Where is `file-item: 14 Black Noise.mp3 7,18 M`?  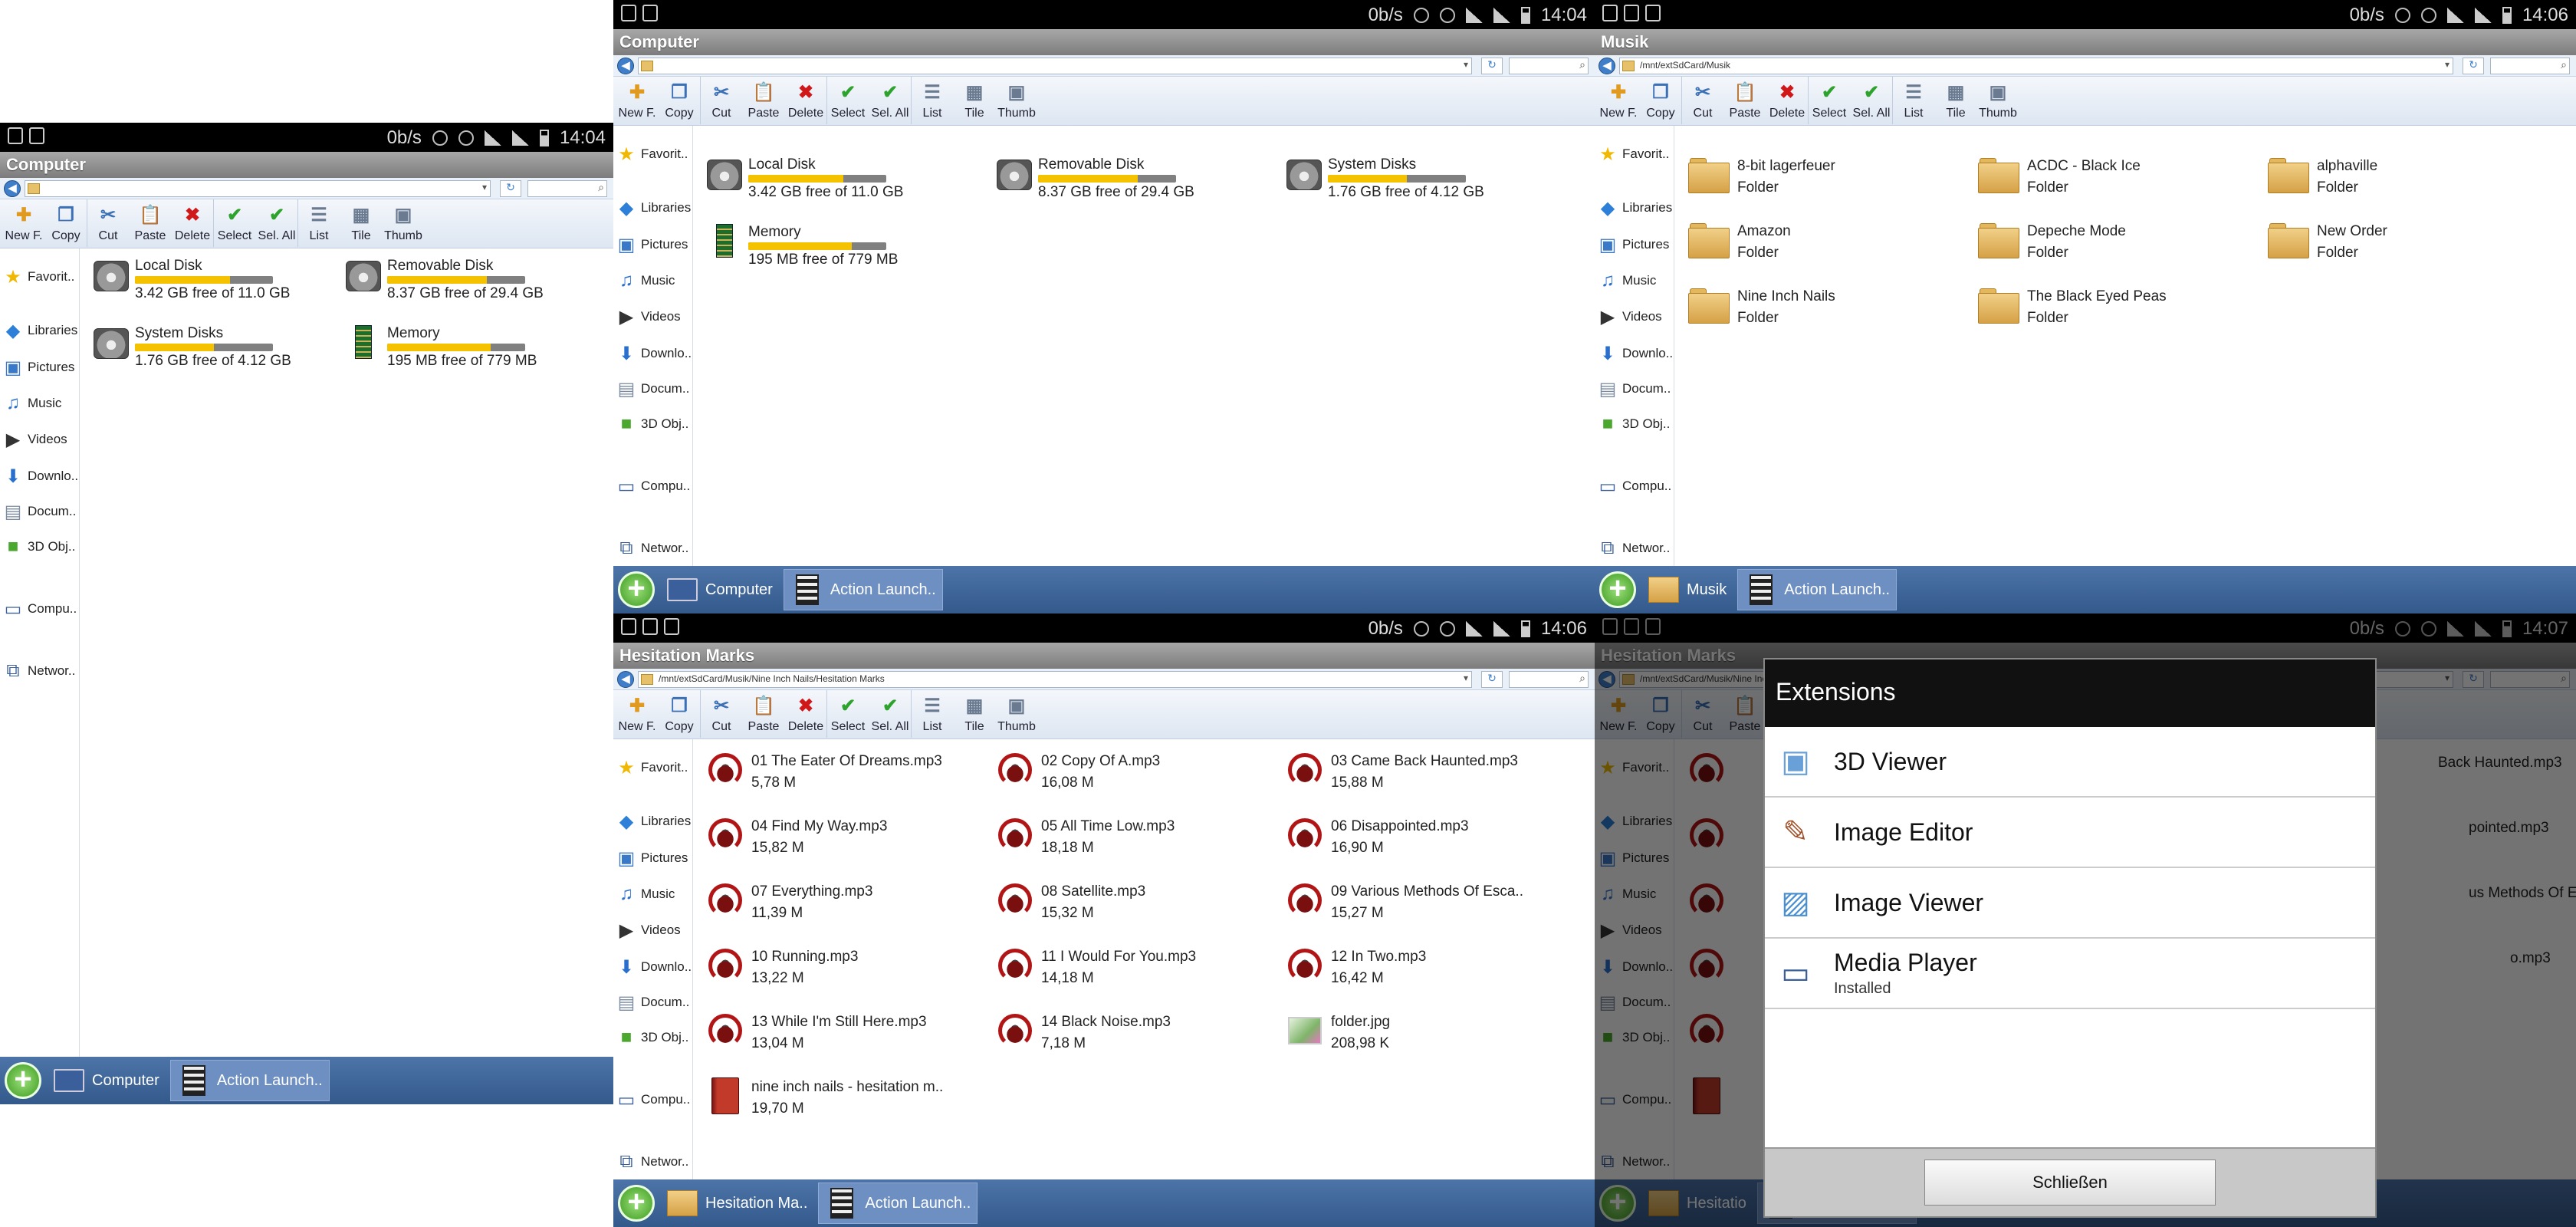
file-item: 14 Black Noise.mp3 7,18 M is located at coordinates (1084, 1032).